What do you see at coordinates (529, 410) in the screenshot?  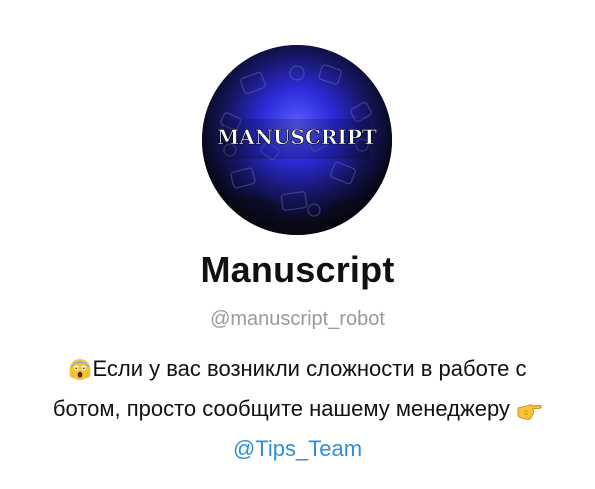 I see `backhand-index-pointing-right-icon` at bounding box center [529, 410].